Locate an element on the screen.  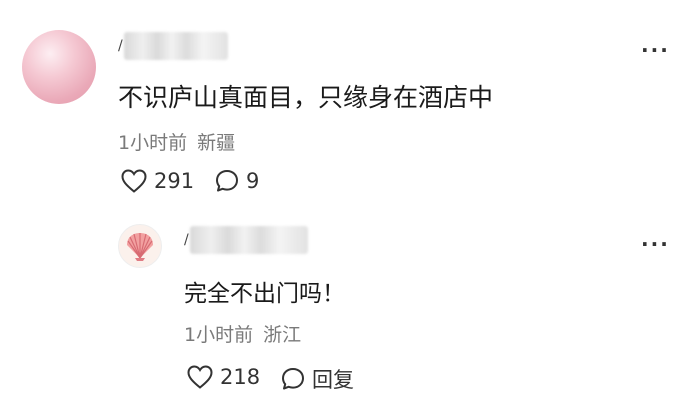
reply-more-options-button: ··· is located at coordinates (655, 244).